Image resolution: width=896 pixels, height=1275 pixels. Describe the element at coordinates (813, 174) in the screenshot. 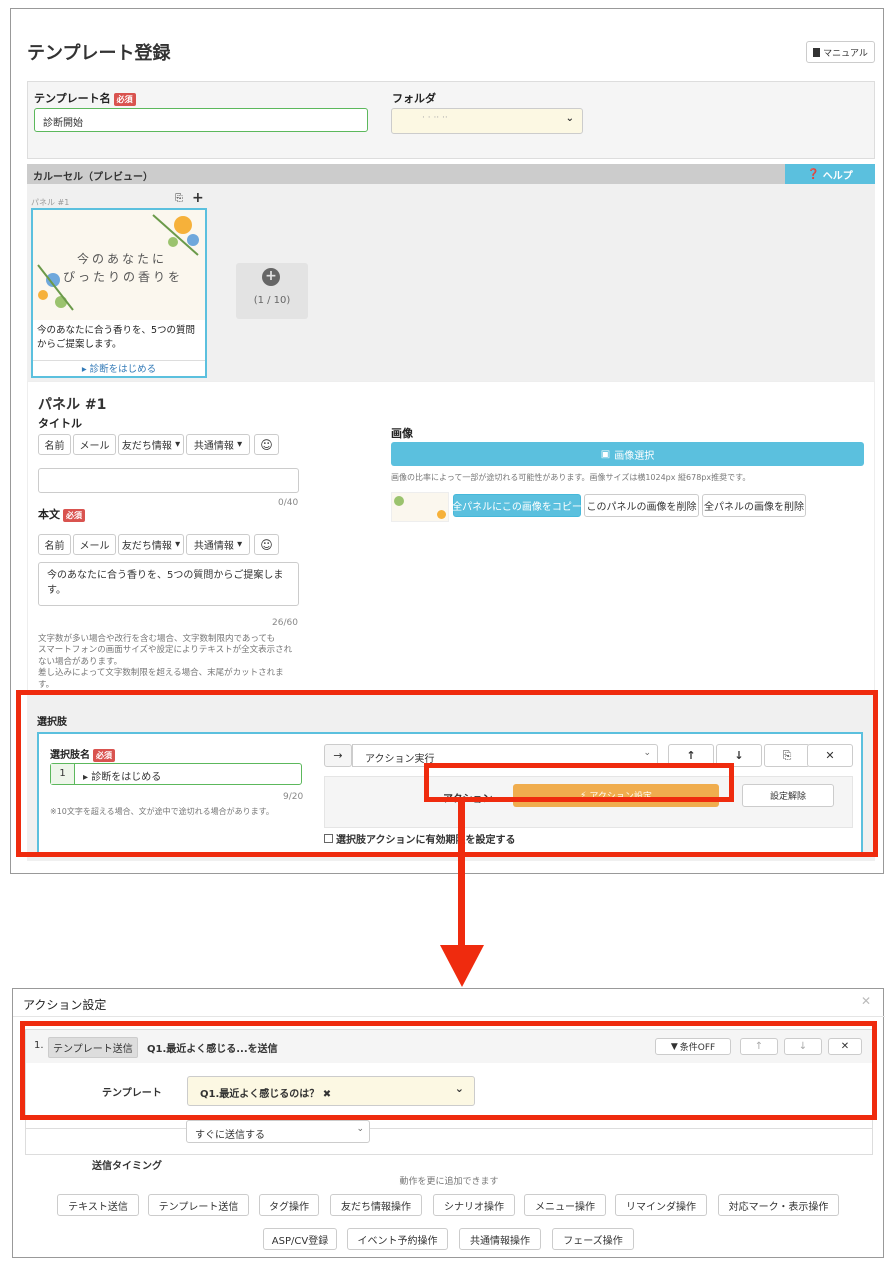

I see `question-icon: ❓` at that location.